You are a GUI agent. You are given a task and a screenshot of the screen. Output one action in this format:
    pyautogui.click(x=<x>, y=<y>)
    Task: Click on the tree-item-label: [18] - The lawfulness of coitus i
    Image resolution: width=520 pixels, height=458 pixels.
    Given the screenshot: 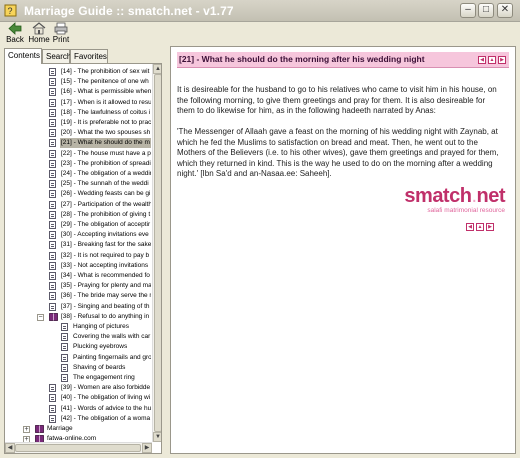 What is the action you would take?
    pyautogui.click(x=106, y=112)
    